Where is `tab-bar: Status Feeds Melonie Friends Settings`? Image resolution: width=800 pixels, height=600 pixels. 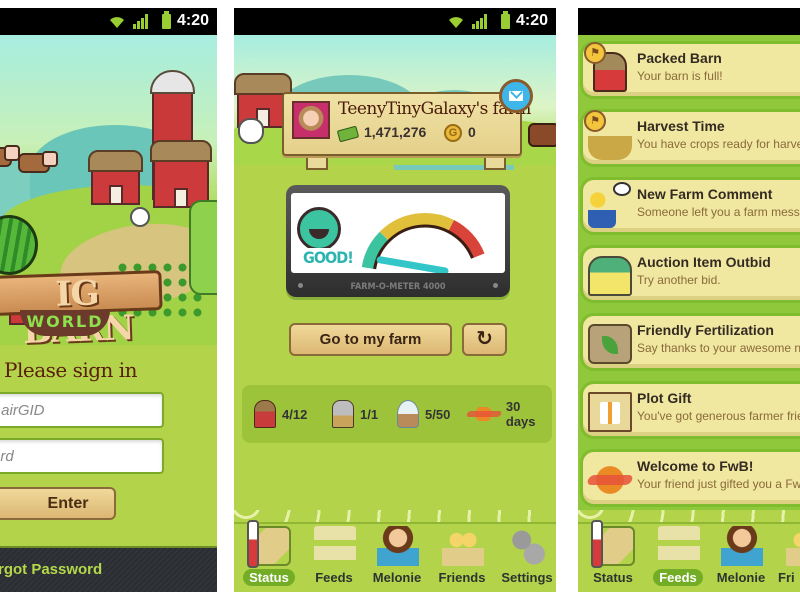 tab-bar: Status Feeds Melonie Friends Settings is located at coordinates (395, 551).